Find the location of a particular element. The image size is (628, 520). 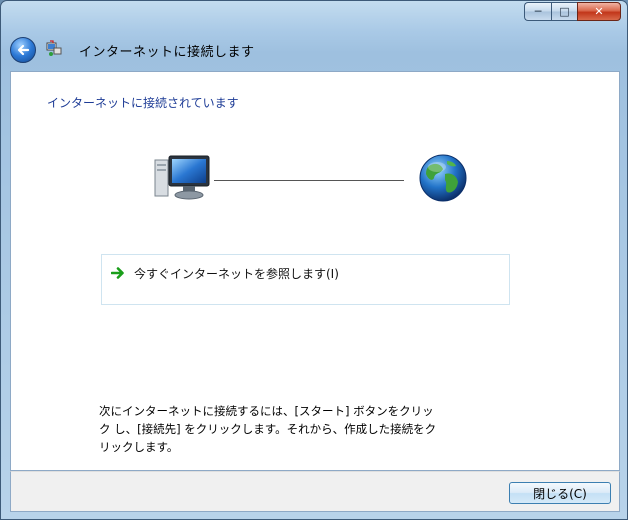

window-controls: ─ □ ✕ is located at coordinates (572, 11).